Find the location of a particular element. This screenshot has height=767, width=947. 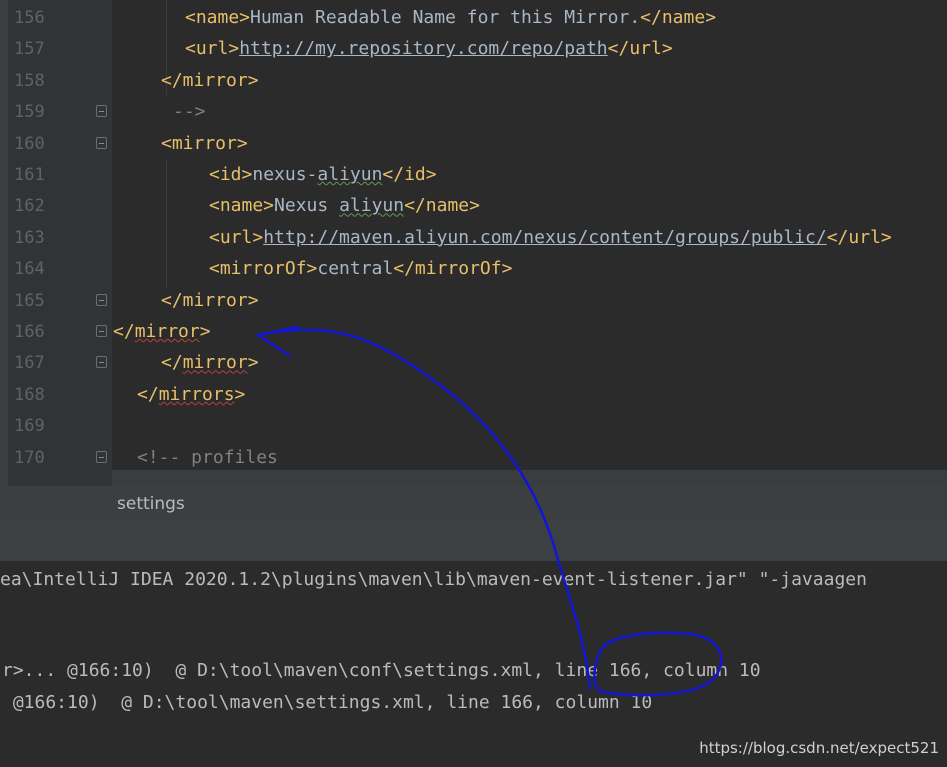

run-toolbar is located at coordinates (473, 540).